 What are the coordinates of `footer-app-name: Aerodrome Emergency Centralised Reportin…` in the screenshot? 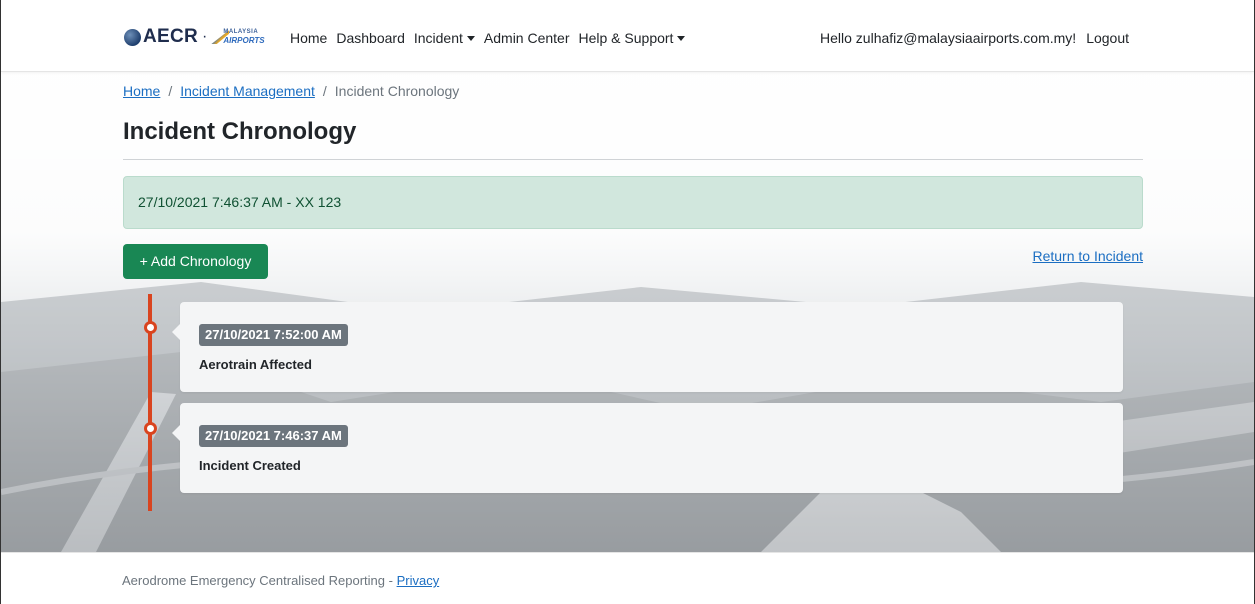 It's located at (259, 580).